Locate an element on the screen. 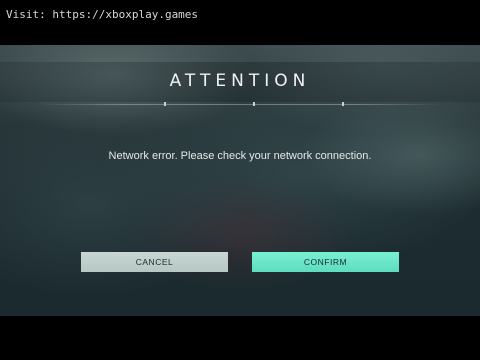  divider-tick-right is located at coordinates (343, 104).